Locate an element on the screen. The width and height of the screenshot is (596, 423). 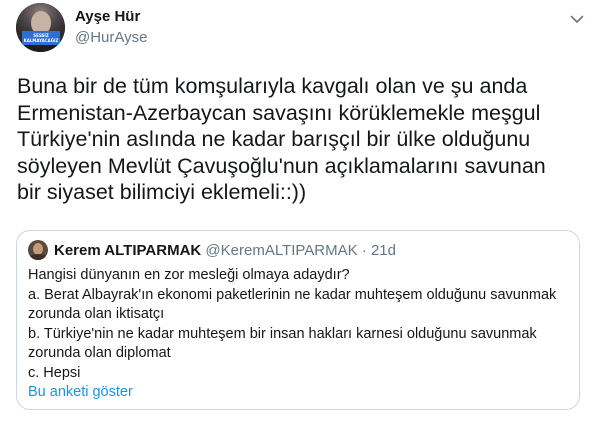
quoted-author-avatar is located at coordinates (38, 250).